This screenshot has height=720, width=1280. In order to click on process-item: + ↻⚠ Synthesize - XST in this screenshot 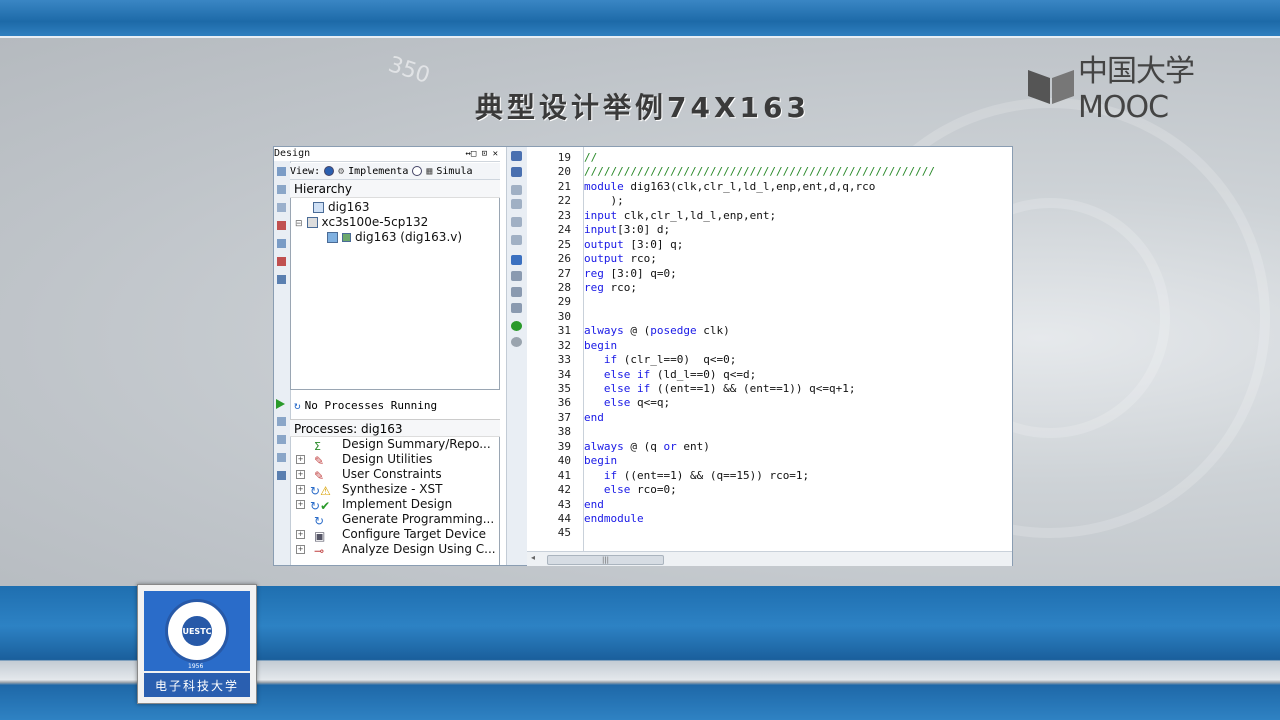, I will do `click(394, 490)`.